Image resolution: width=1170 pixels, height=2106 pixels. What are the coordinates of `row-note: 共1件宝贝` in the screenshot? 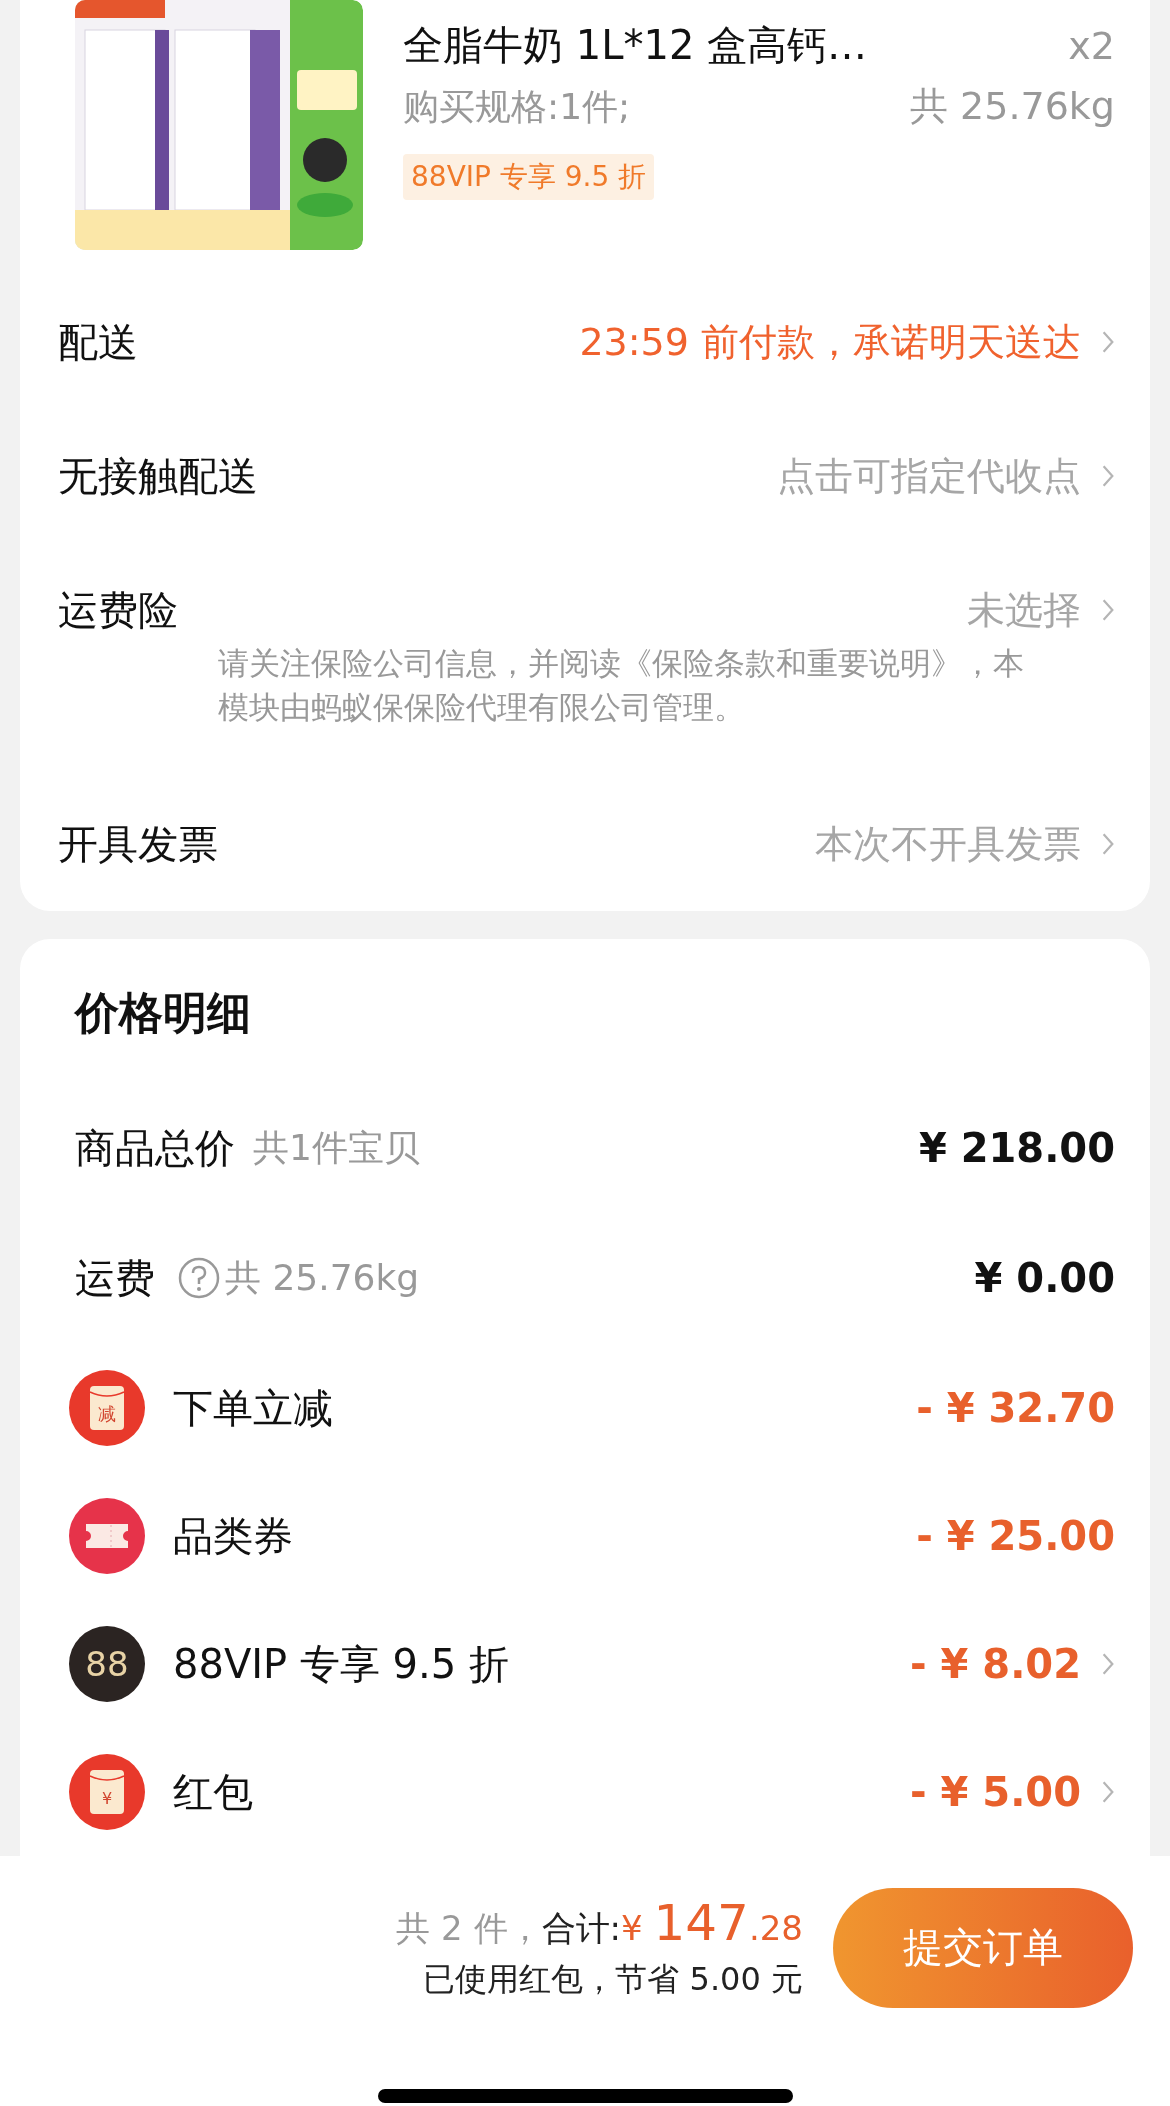 It's located at (337, 1147).